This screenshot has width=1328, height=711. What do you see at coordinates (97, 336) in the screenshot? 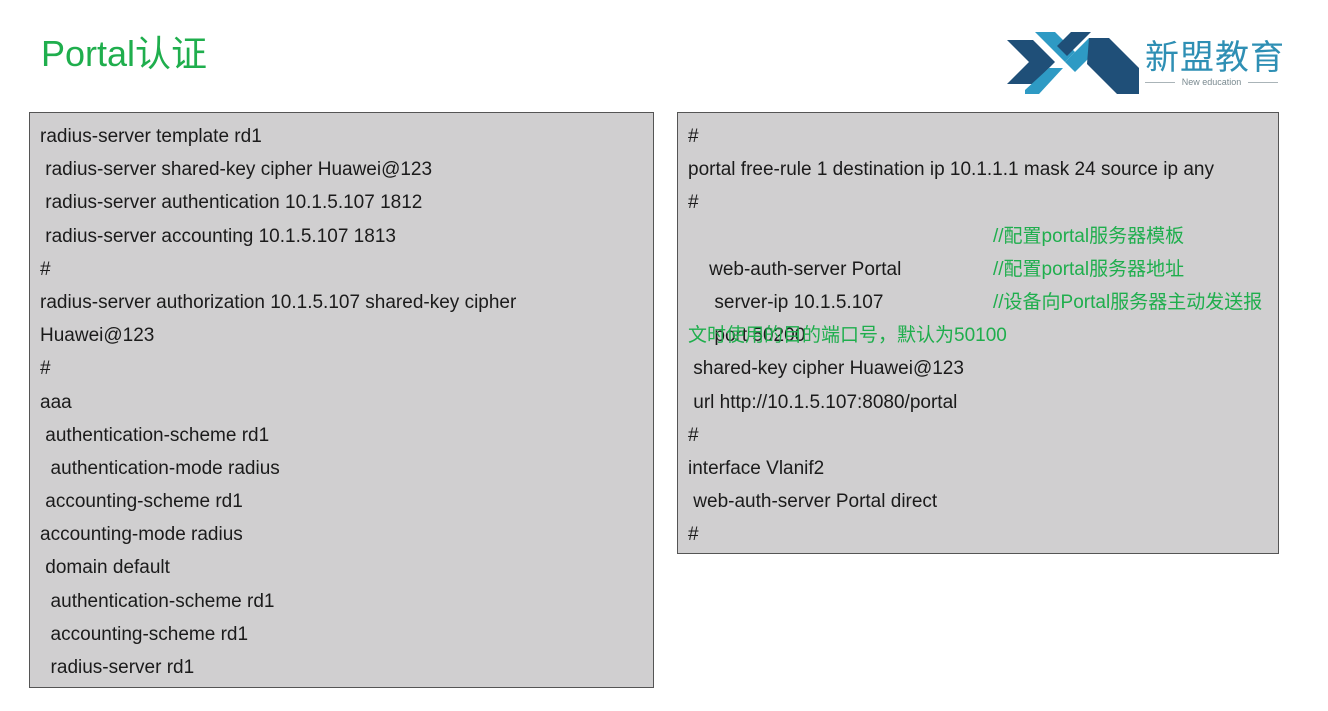
I see `config-line: Huawei@123` at bounding box center [97, 336].